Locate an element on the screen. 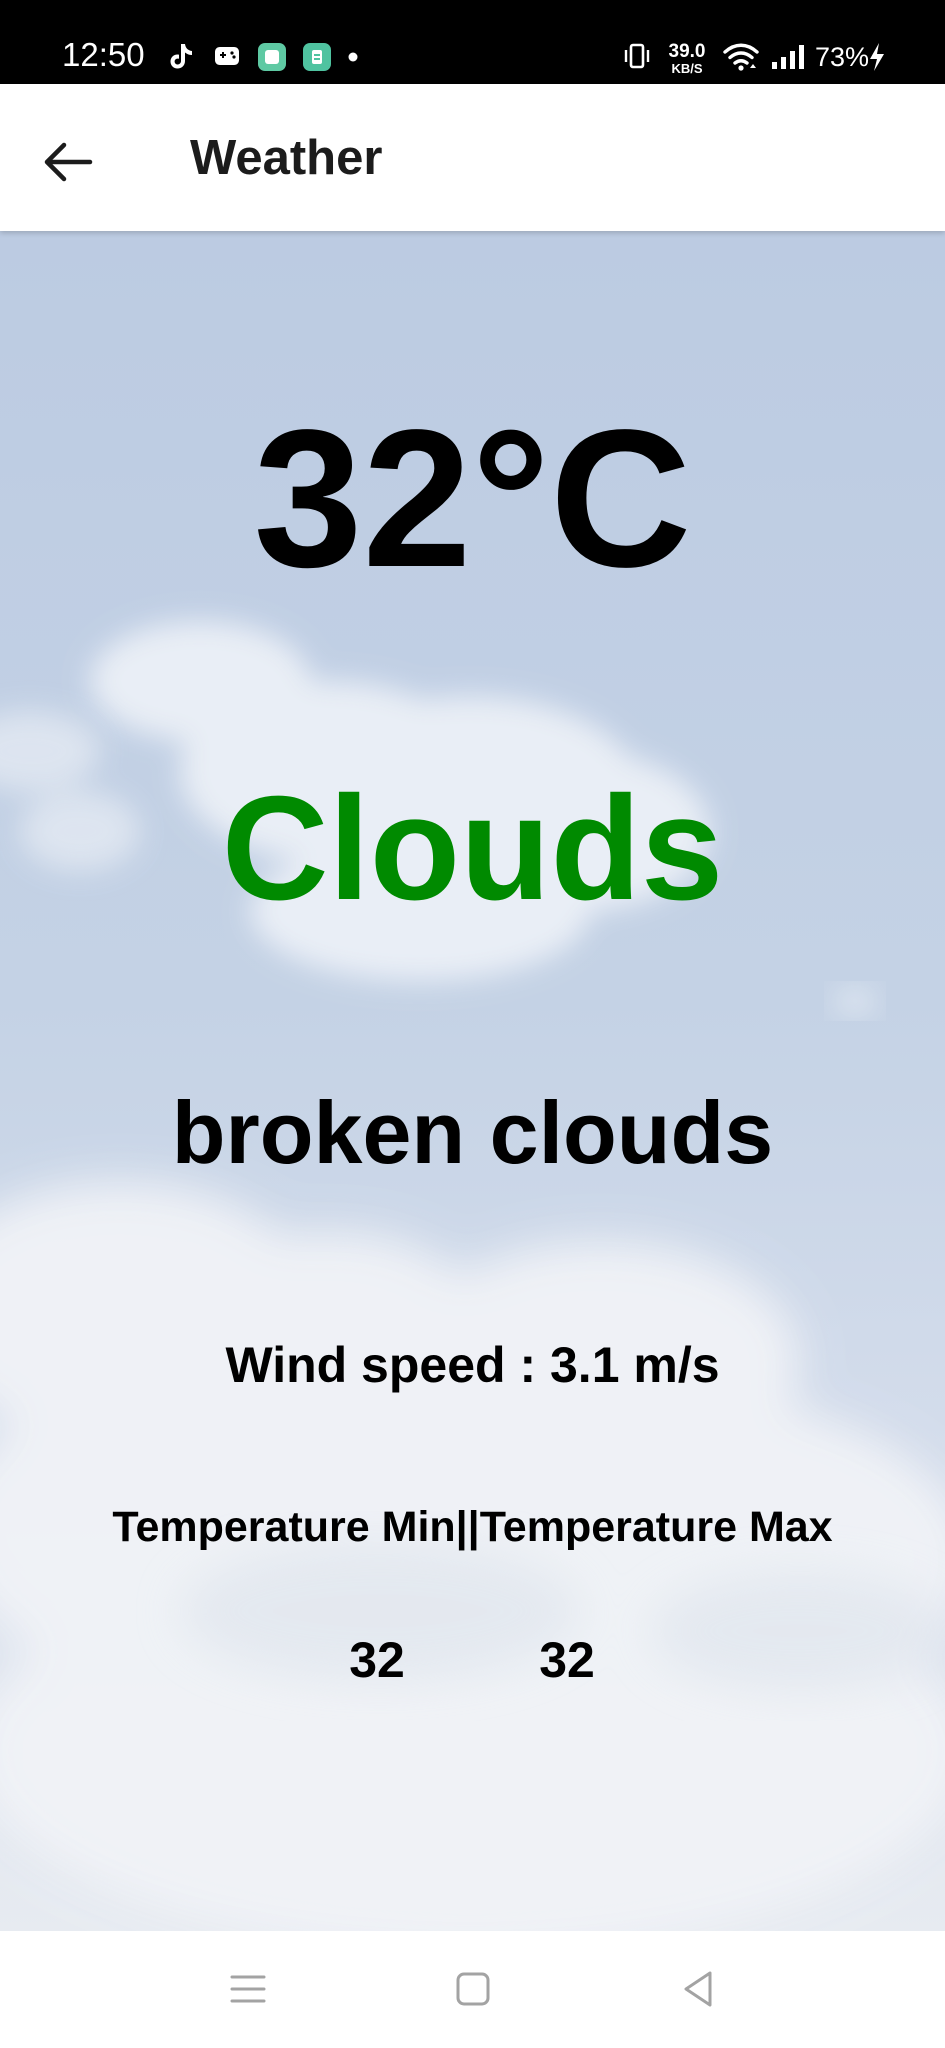 This screenshot has width=945, height=2048. tiktok-icon is located at coordinates (181, 56).